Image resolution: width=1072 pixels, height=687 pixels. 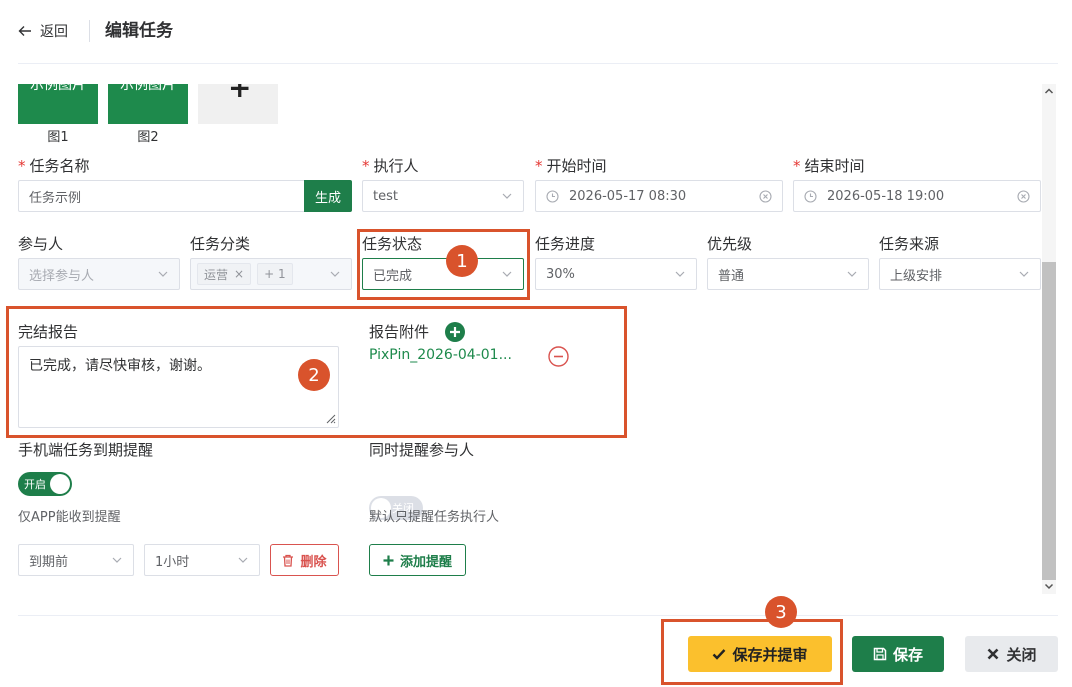 What do you see at coordinates (288, 560) in the screenshot?
I see `trash-icon` at bounding box center [288, 560].